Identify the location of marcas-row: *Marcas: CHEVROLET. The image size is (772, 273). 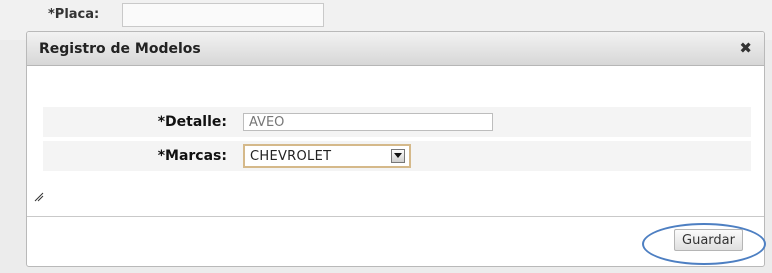
(397, 156).